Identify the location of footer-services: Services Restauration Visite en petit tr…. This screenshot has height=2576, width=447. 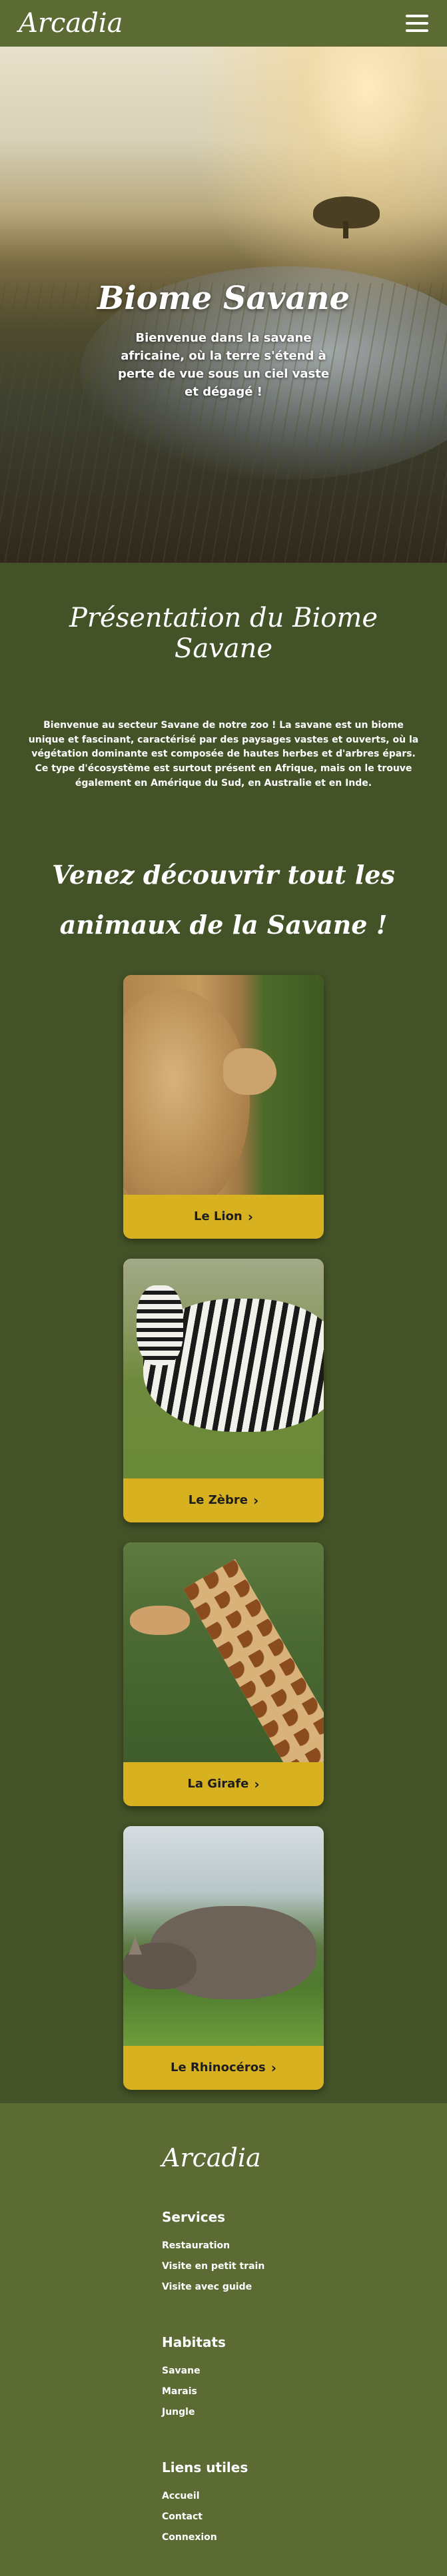
(304, 2253).